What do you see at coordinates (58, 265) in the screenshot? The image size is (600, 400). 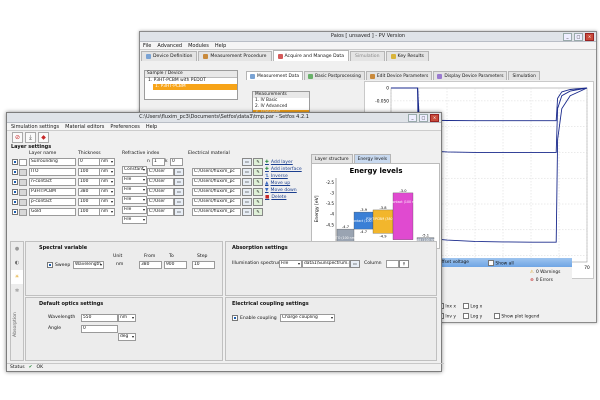 I see `sweep-checkbox: Sweep` at bounding box center [58, 265].